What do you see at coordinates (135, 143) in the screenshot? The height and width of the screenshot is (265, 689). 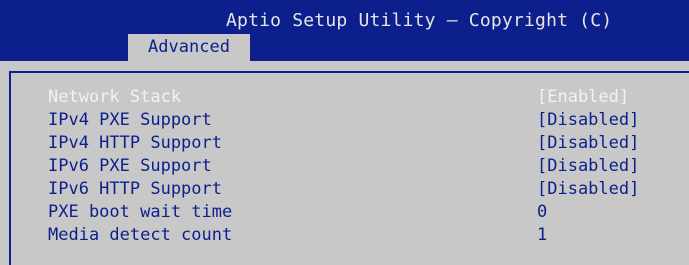 I see `setting-label: IPv4 HTTP Support` at bounding box center [135, 143].